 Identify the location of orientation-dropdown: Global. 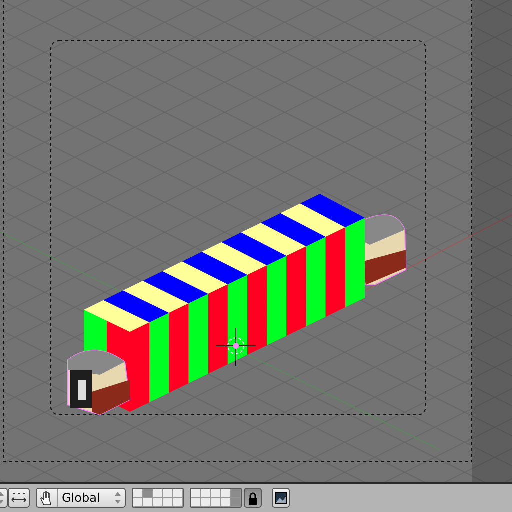
(81, 498).